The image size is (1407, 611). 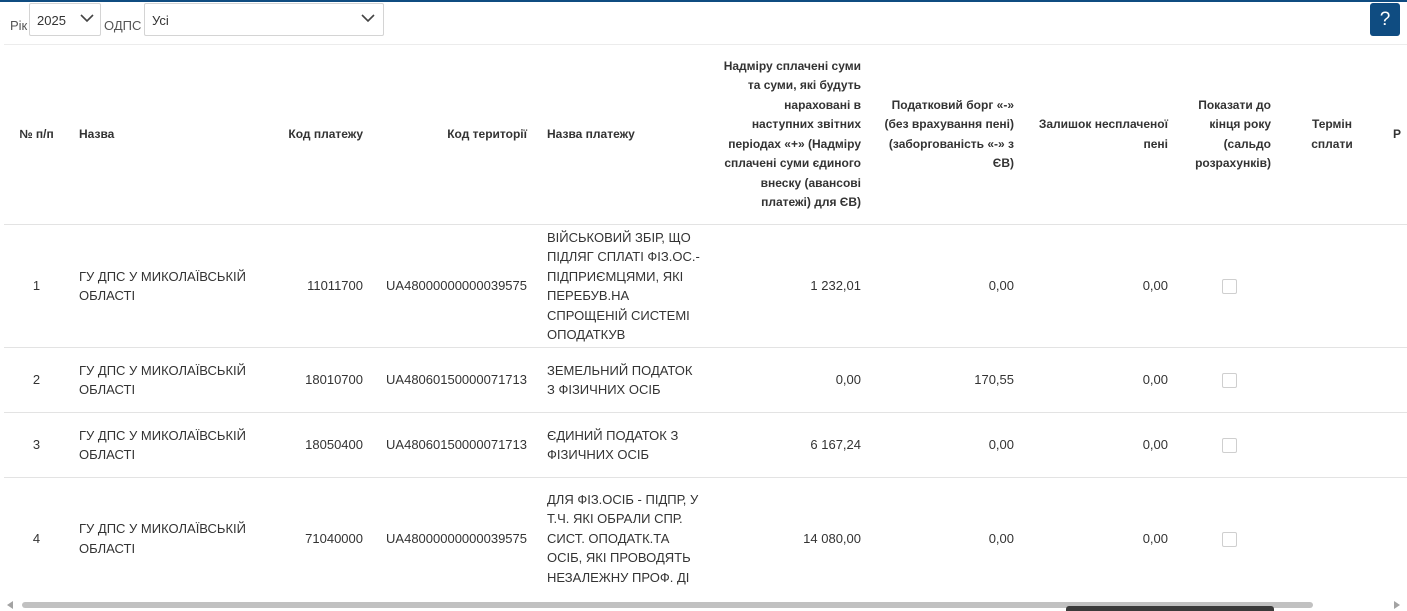 I want to click on cell-pay-code: 18050400, so click(x=316, y=445).